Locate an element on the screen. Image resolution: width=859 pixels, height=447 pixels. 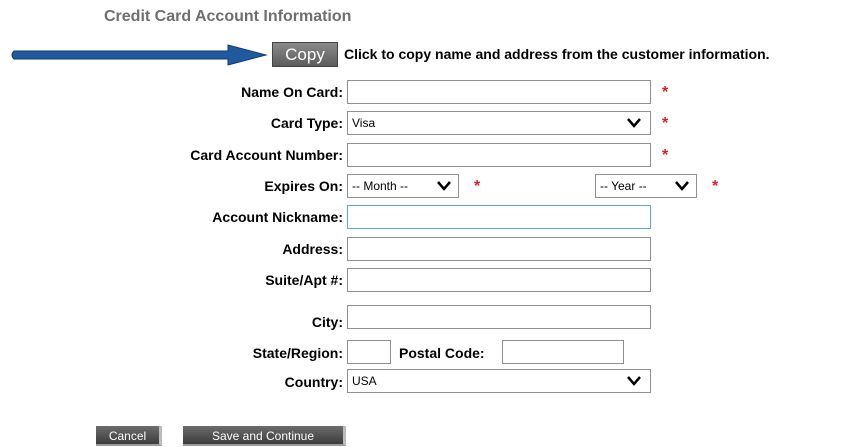
expires-month-select: -- Month -- is located at coordinates (403, 186).